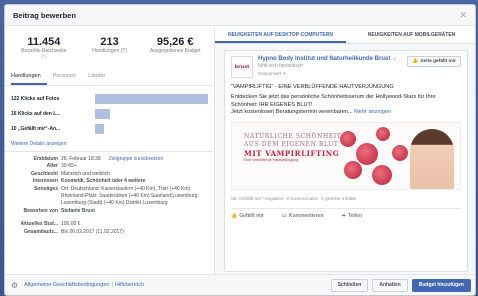 Image resolution: width=478 pixels, height=296 pixels. What do you see at coordinates (395, 59) in the screenshot?
I see `smiley-icon: ☺` at bounding box center [395, 59].